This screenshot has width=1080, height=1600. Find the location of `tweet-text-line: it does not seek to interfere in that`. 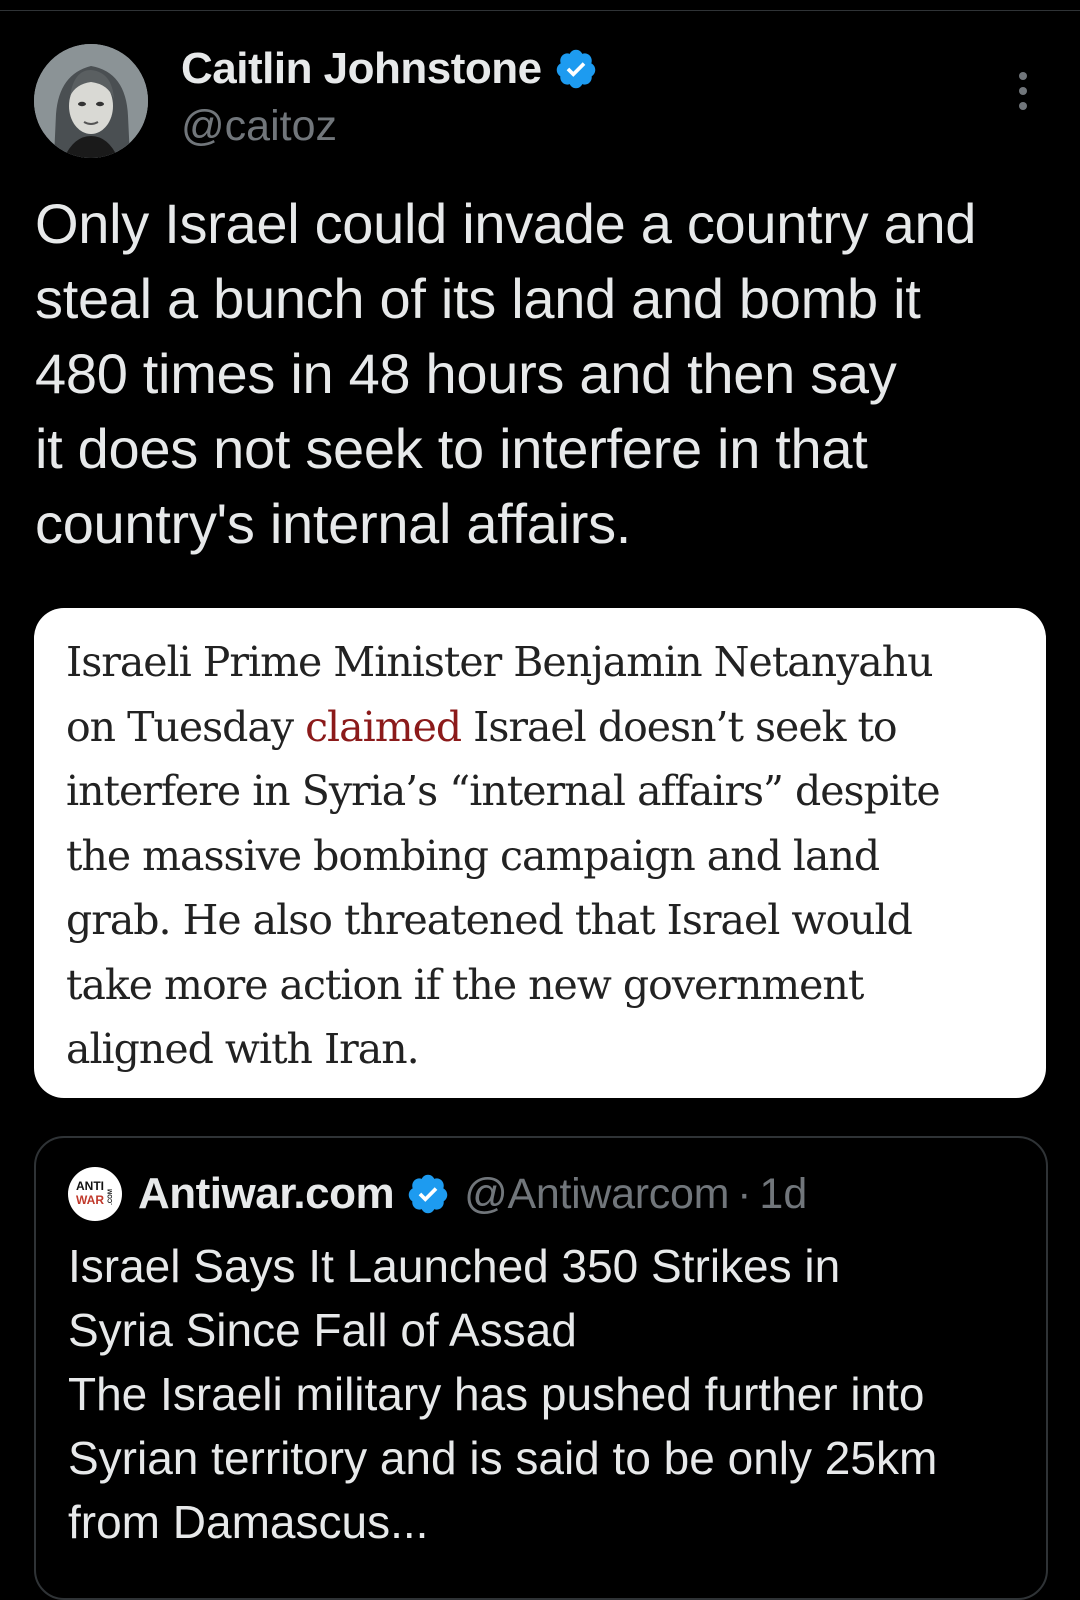

tweet-text-line: it does not seek to interfere in that is located at coordinates (451, 448).